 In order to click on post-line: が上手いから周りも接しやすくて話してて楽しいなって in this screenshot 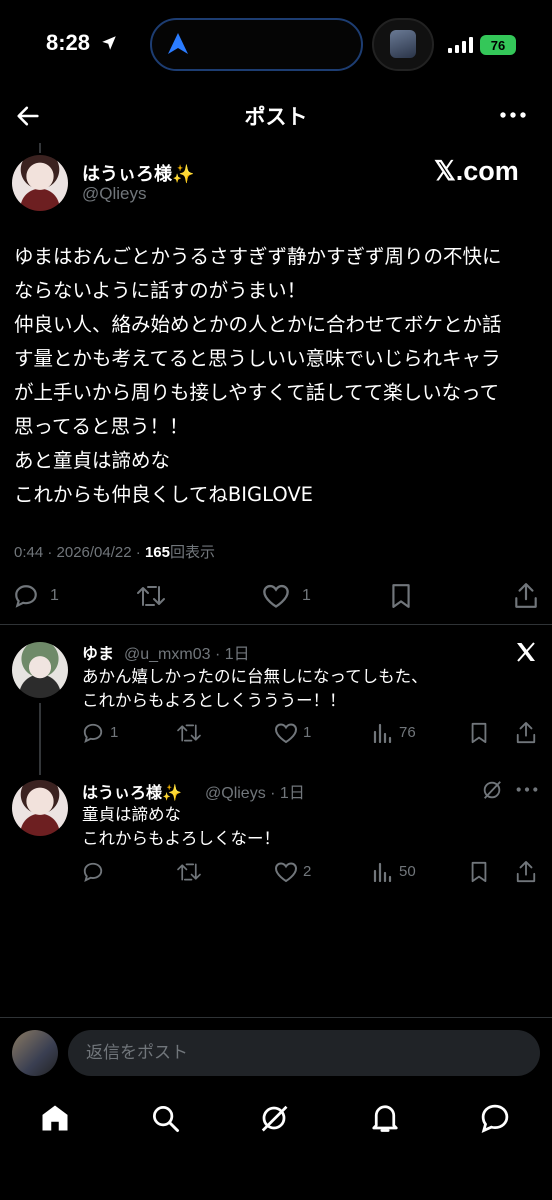, I will do `click(257, 392)`.